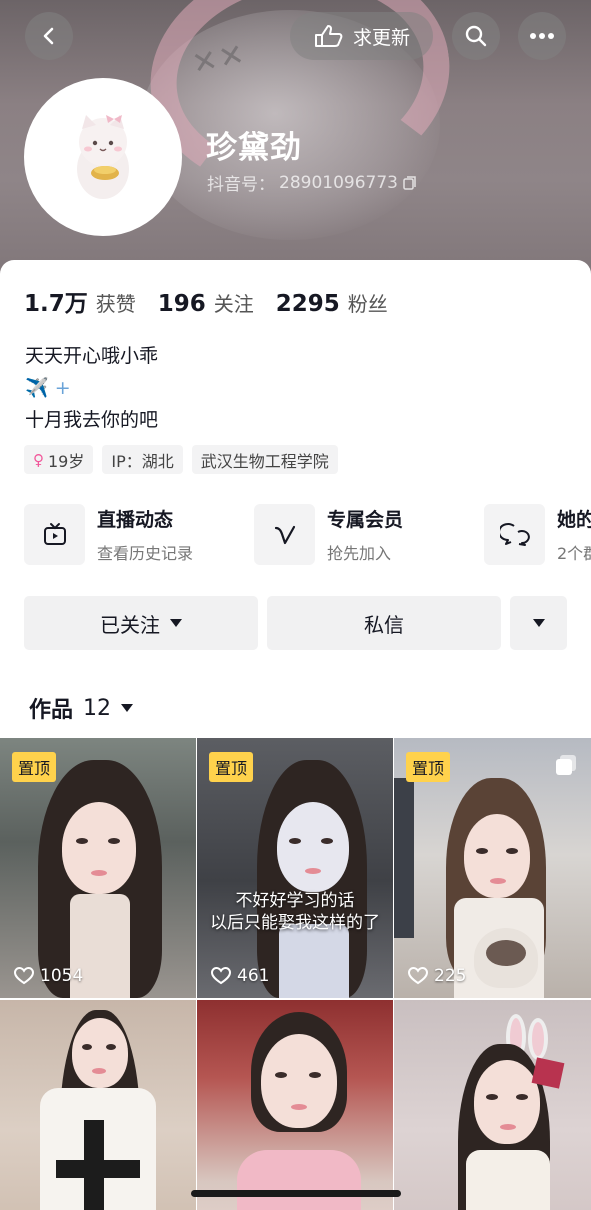 The width and height of the screenshot is (591, 1210). I want to click on search-icon, so click(476, 36).